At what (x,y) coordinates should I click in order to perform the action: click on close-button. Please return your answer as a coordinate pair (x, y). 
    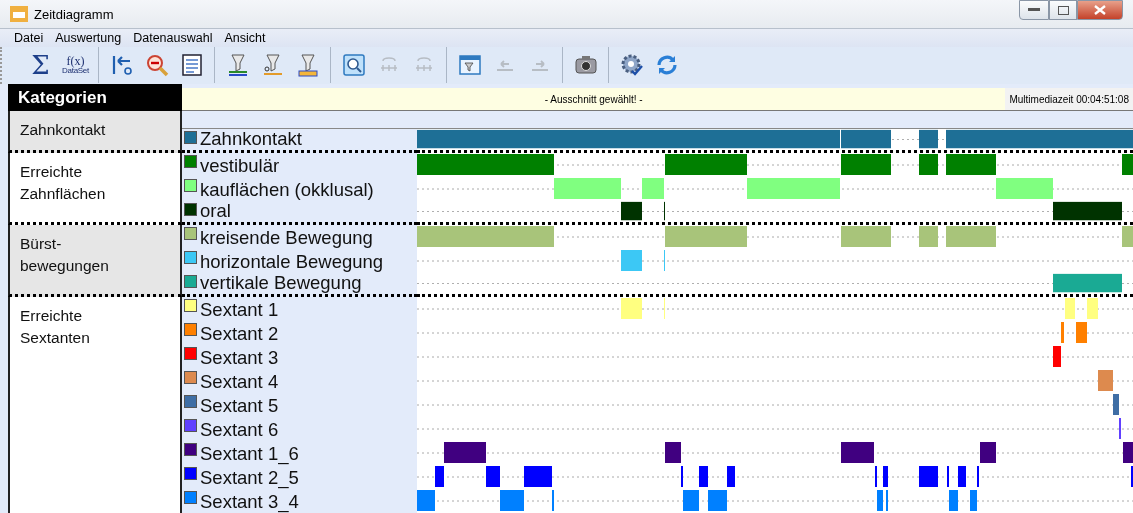
    Looking at the image, I should click on (1100, 10).